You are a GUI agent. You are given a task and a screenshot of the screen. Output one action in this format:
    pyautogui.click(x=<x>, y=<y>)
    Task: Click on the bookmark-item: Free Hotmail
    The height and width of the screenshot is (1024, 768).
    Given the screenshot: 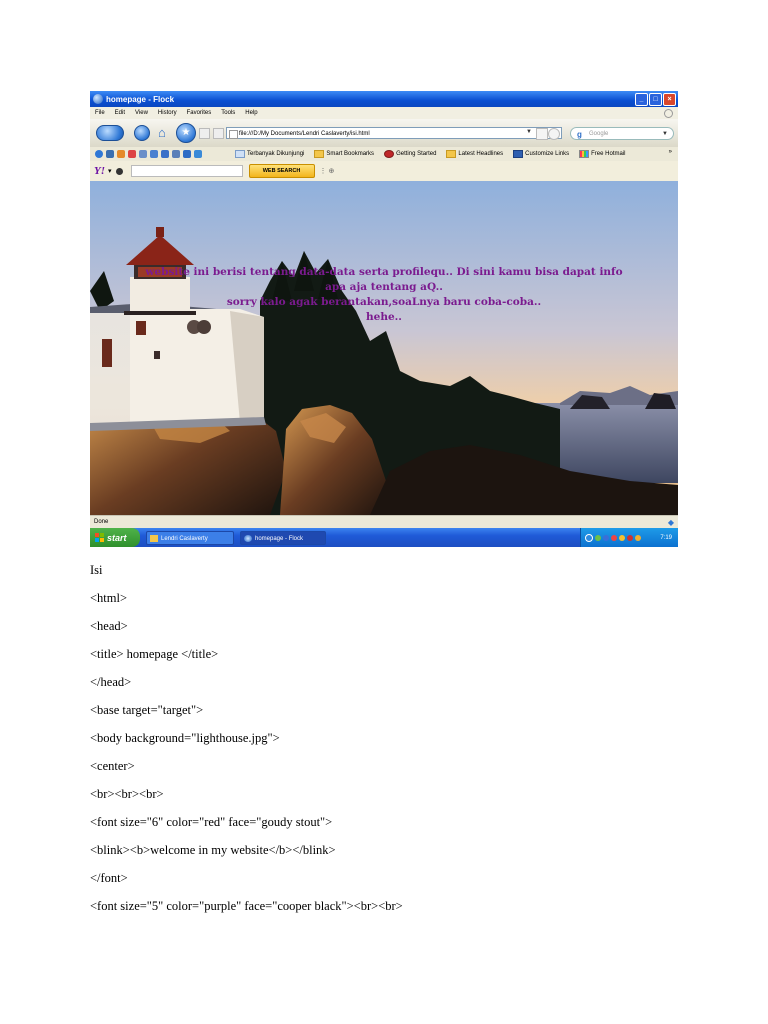 What is the action you would take?
    pyautogui.click(x=602, y=154)
    